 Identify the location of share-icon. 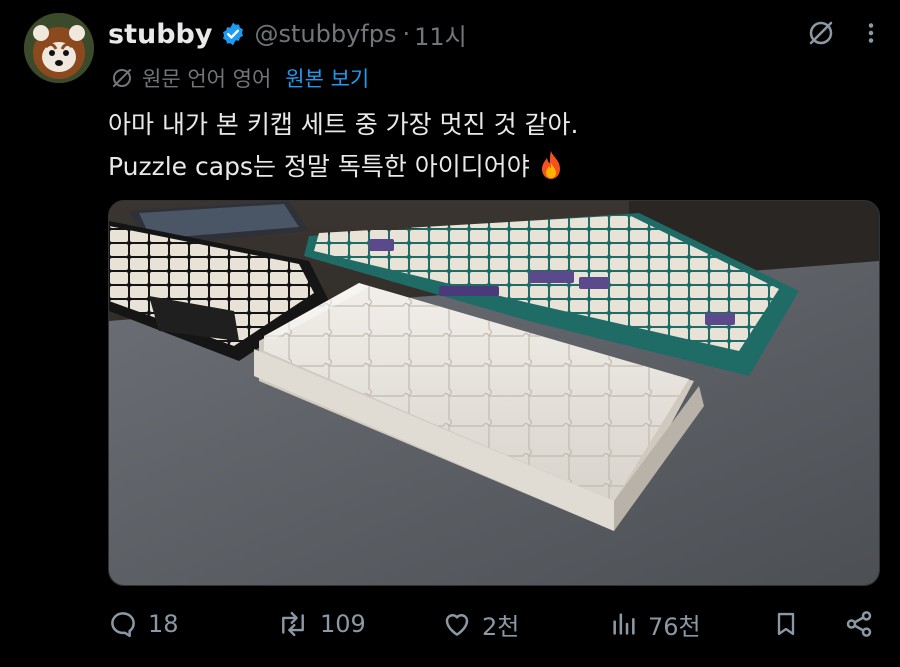
(859, 624).